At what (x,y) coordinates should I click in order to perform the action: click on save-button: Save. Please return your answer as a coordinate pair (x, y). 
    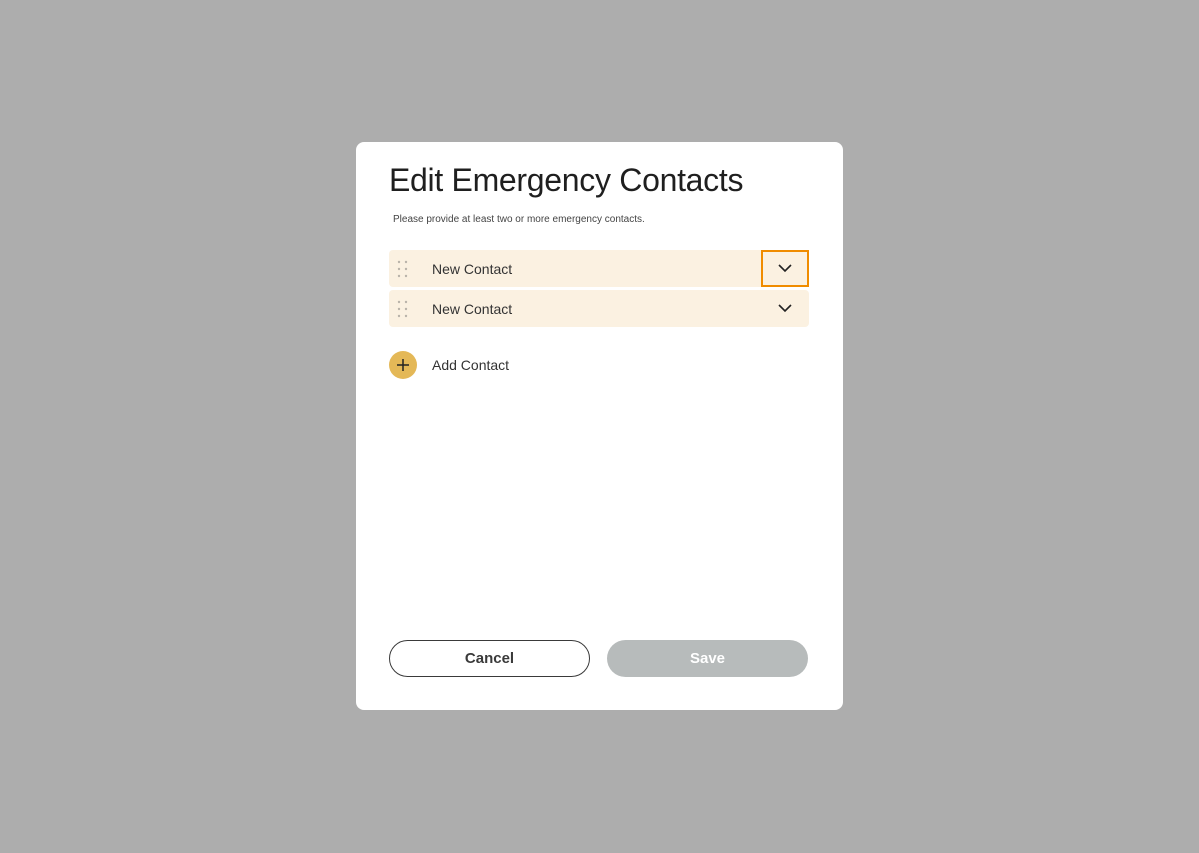
    Looking at the image, I should click on (707, 658).